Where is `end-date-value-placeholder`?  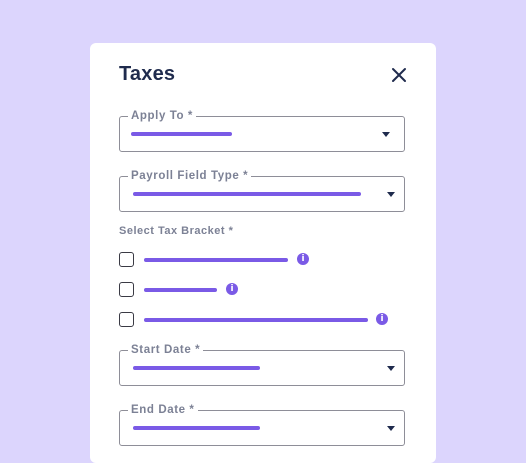
end-date-value-placeholder is located at coordinates (196, 428).